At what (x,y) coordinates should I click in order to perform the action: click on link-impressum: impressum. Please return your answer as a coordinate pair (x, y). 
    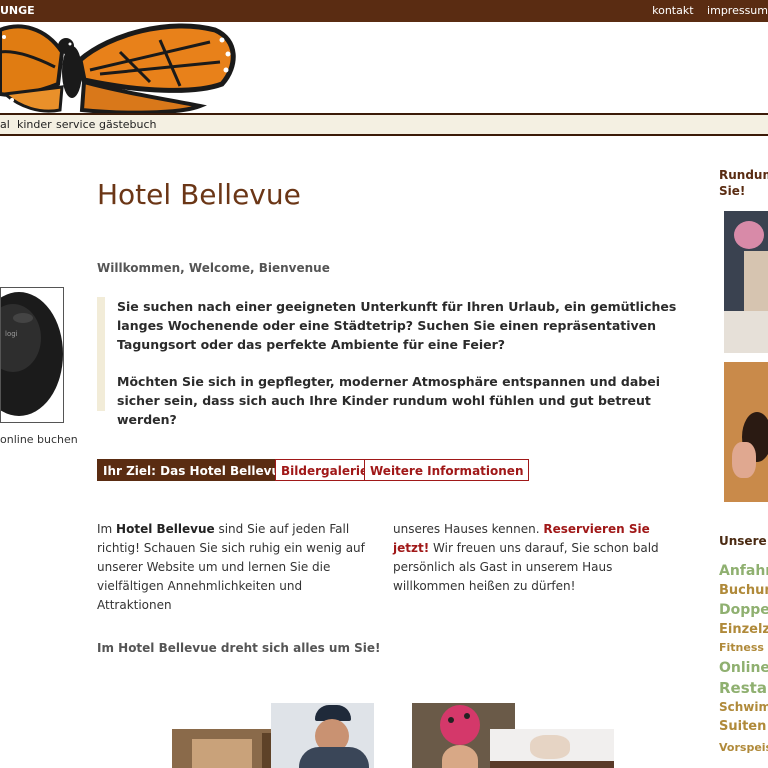
    Looking at the image, I should click on (737, 10).